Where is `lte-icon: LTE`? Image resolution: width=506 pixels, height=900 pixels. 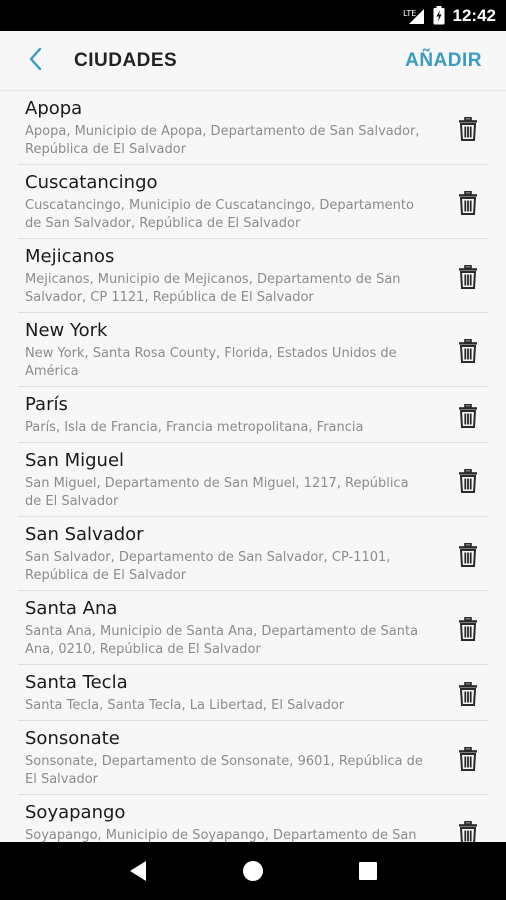
lte-icon: LTE is located at coordinates (414, 16).